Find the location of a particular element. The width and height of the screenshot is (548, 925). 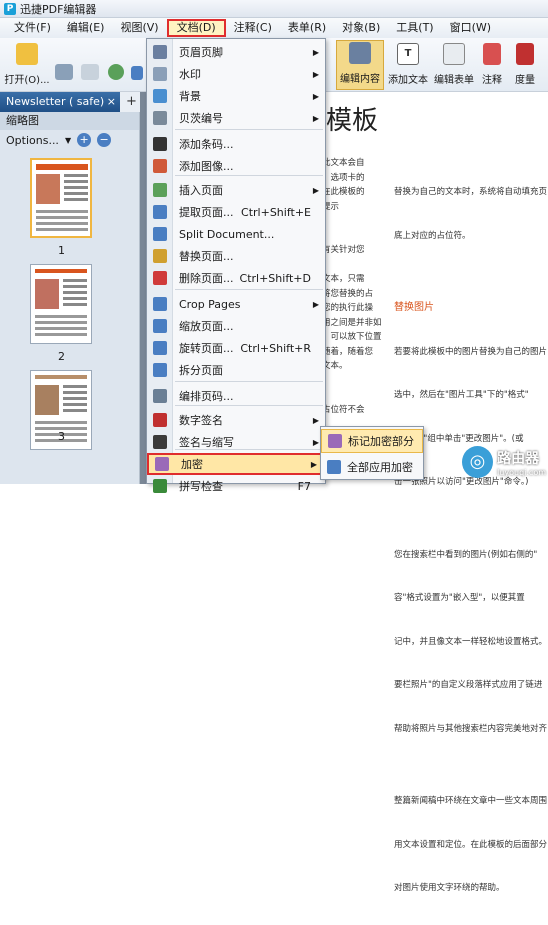

menu-item-shortcut: F7 is located at coordinates (304, 486).